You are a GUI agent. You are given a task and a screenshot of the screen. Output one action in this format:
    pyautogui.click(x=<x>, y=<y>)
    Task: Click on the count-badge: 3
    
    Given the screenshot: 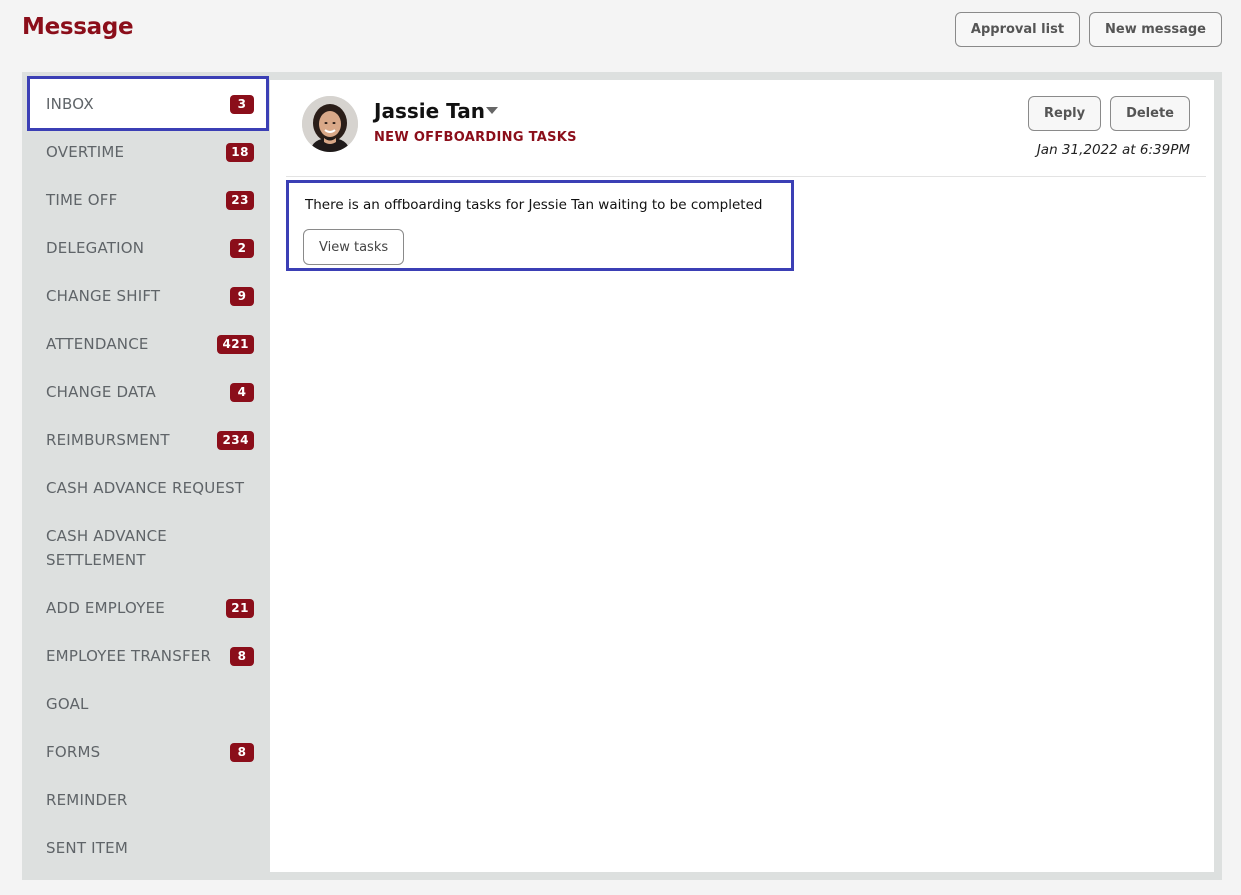 What is the action you would take?
    pyautogui.click(x=242, y=104)
    